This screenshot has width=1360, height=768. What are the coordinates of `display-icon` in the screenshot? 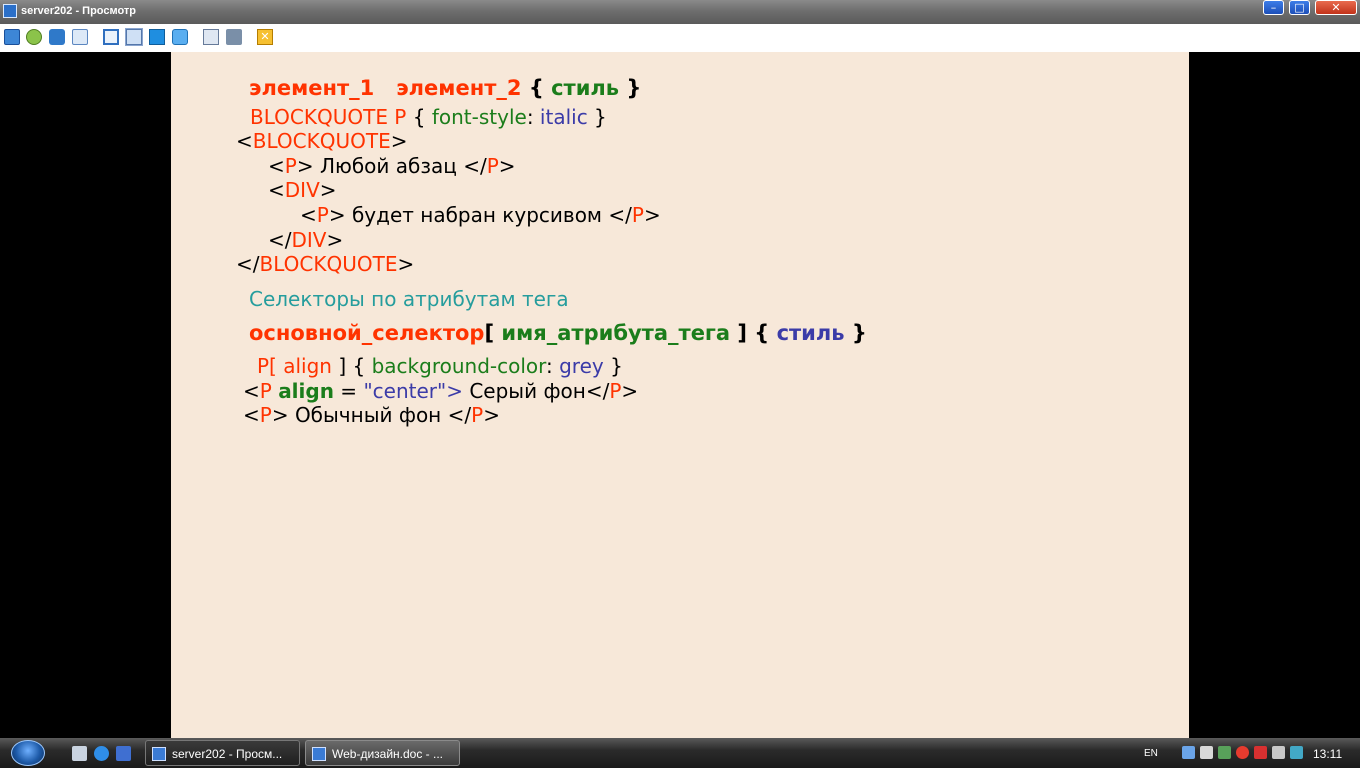 It's located at (1296, 752).